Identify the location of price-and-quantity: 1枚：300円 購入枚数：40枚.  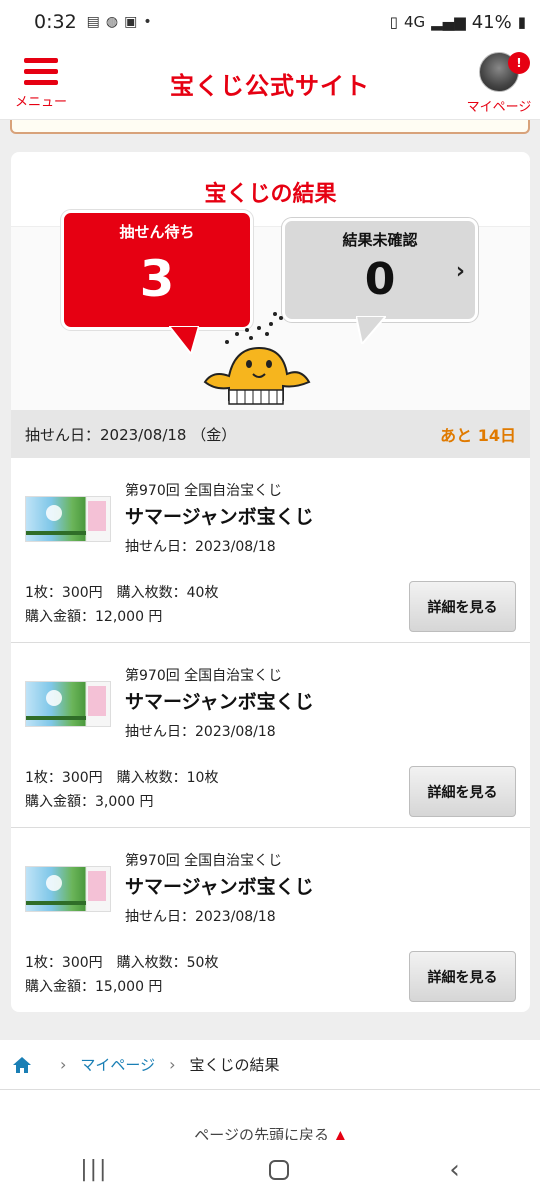
(122, 593).